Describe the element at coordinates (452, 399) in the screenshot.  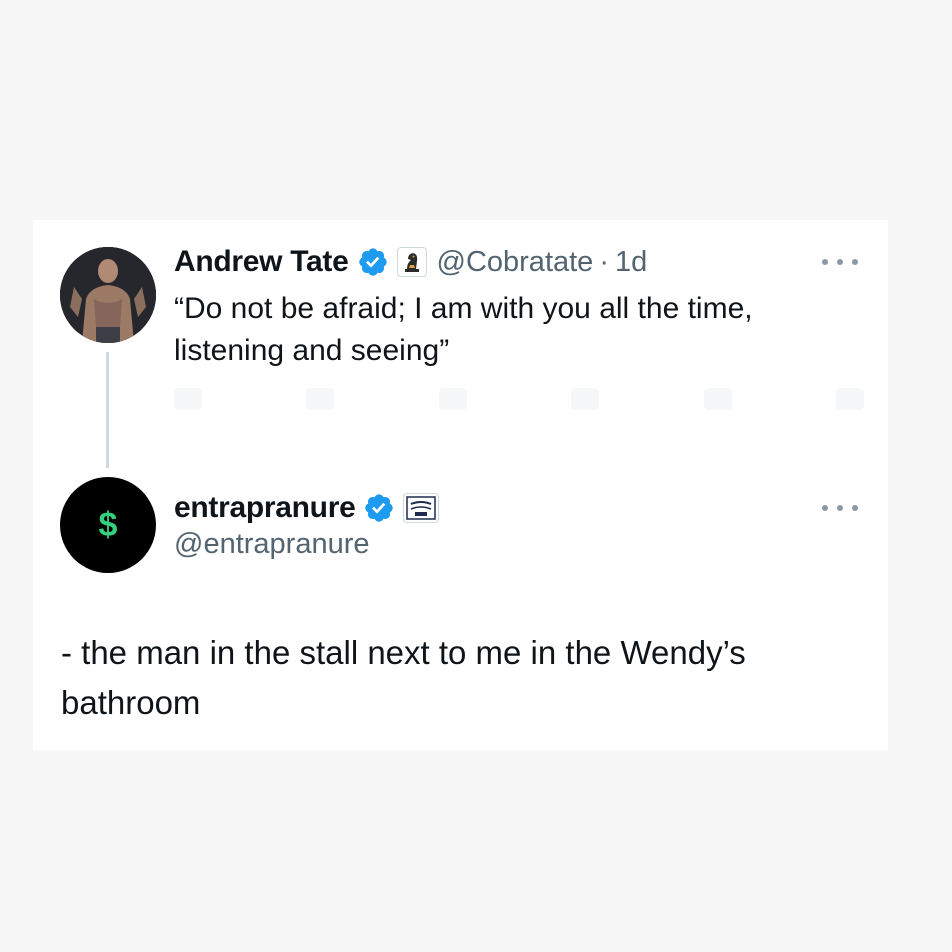
I see `like-icon` at that location.